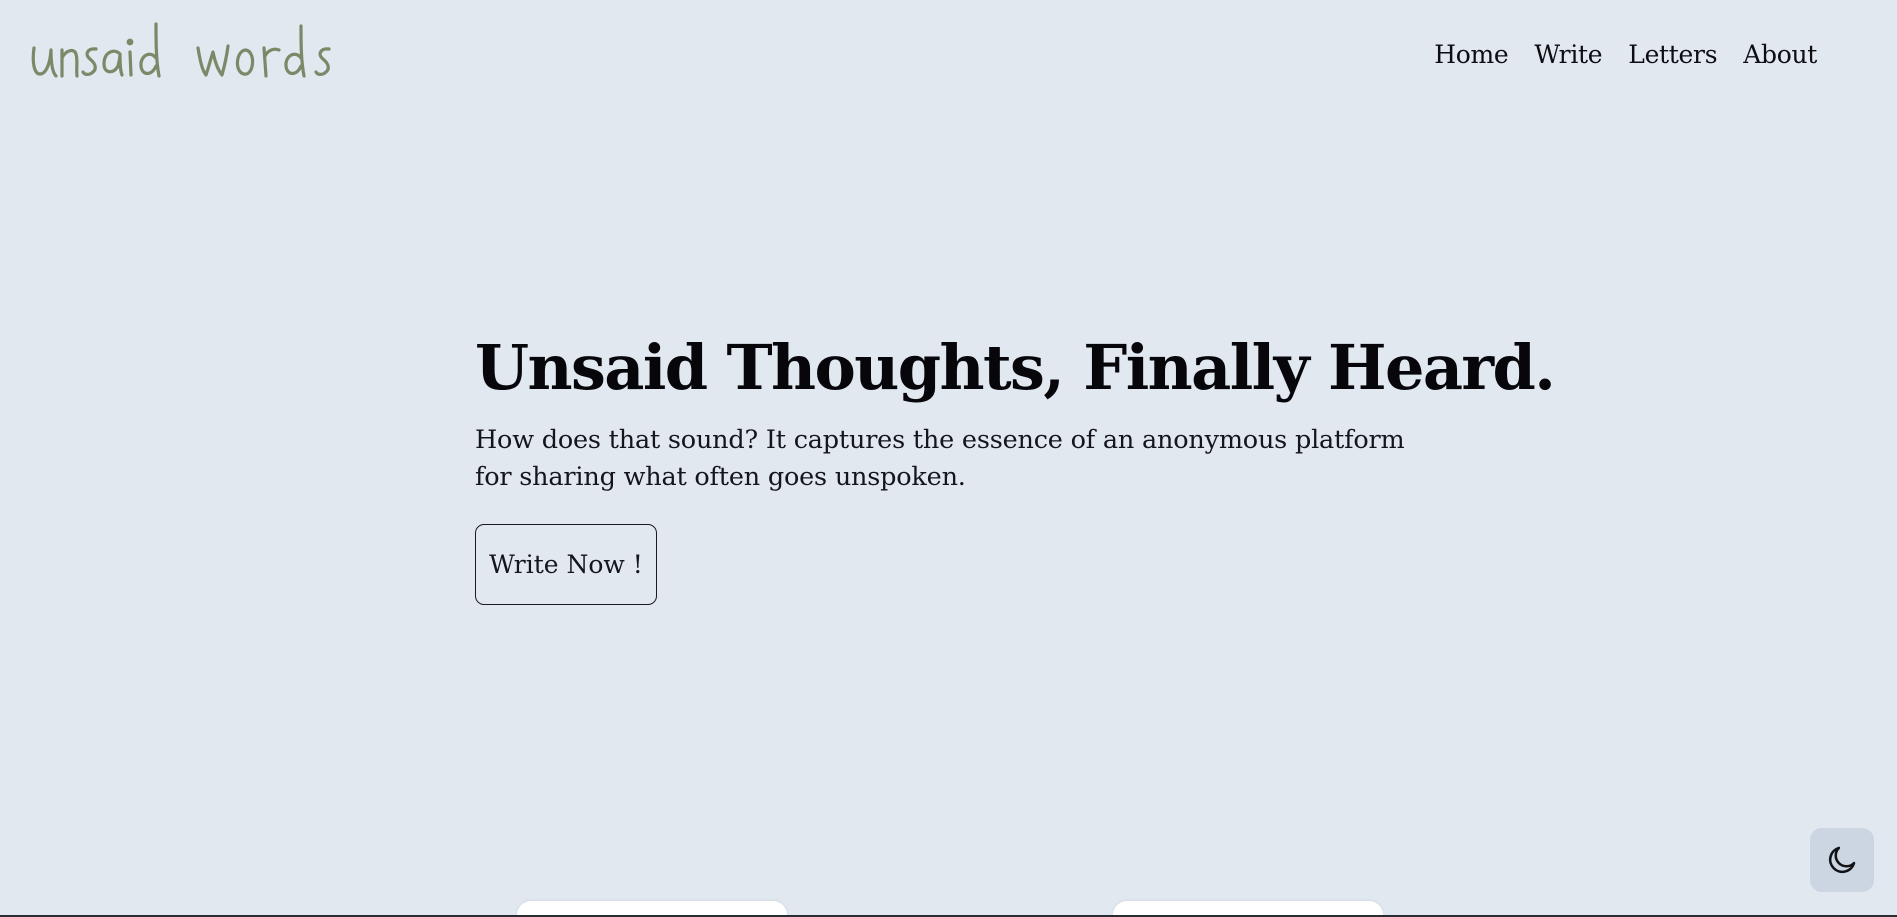 This screenshot has height=917, width=1897. What do you see at coordinates (1780, 55) in the screenshot?
I see `nav-about-link: About` at bounding box center [1780, 55].